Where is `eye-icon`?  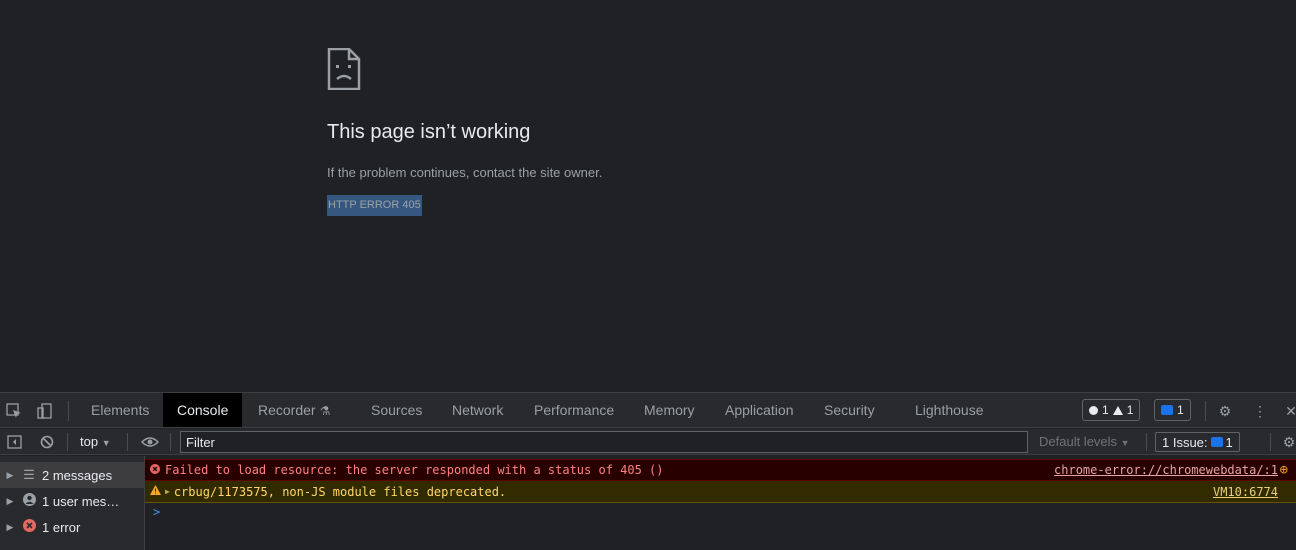 eye-icon is located at coordinates (150, 442).